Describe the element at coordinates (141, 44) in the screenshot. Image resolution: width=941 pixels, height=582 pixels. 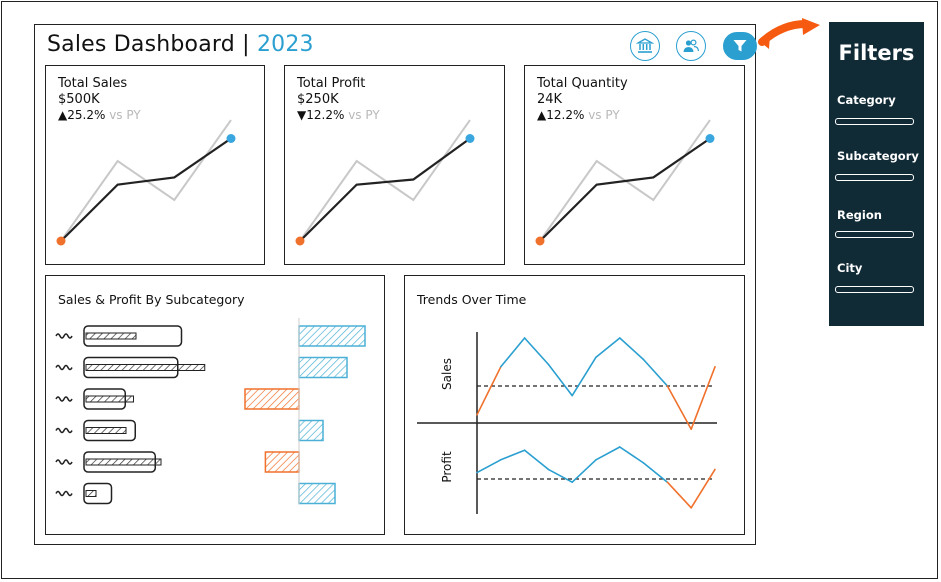
I see `title-text: Sales Dashboard` at that location.